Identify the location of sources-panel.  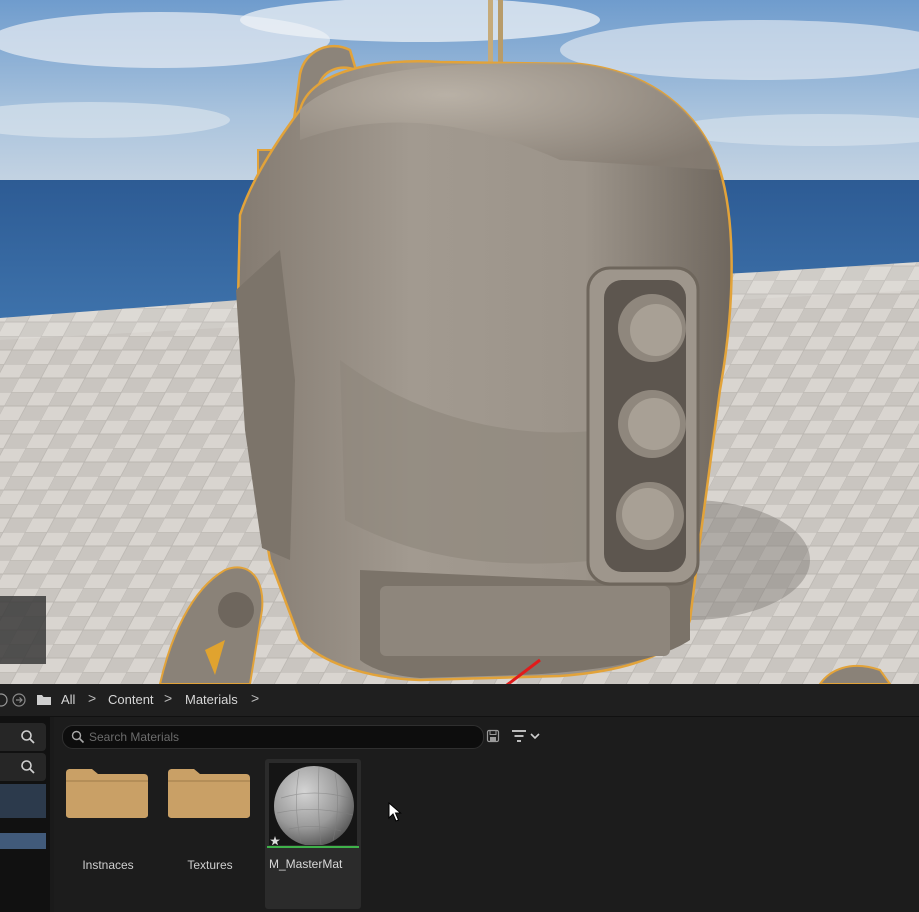
(25, 814).